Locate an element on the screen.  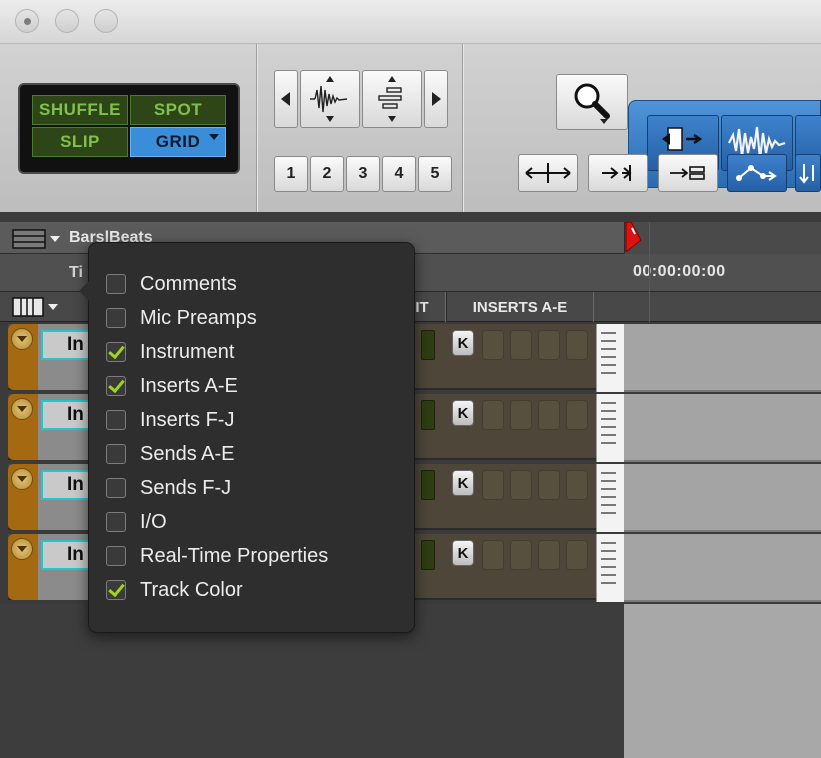
edit-mode-slip-button: SLIP is located at coordinates (80, 142).